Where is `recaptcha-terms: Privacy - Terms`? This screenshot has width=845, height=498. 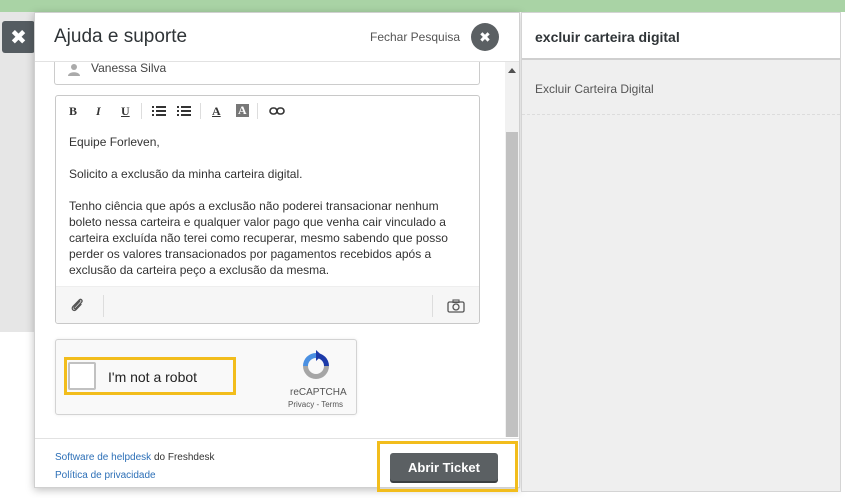
recaptcha-terms: Privacy - Terms is located at coordinates (315, 404).